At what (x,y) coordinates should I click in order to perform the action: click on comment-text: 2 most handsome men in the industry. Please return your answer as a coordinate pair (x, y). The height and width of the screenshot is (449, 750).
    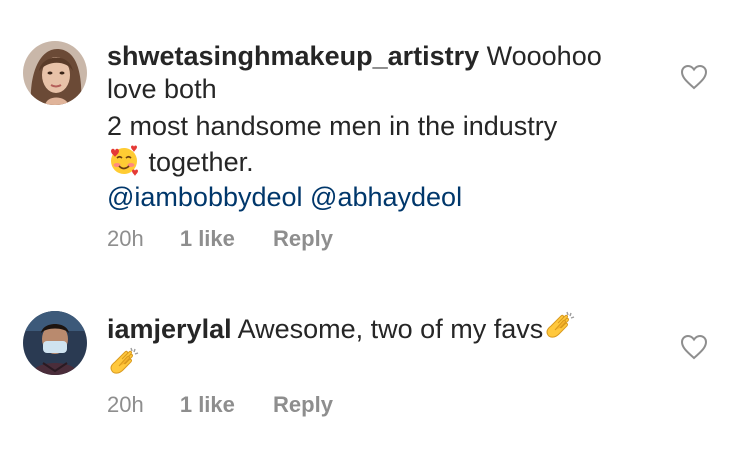
    Looking at the image, I should click on (332, 126).